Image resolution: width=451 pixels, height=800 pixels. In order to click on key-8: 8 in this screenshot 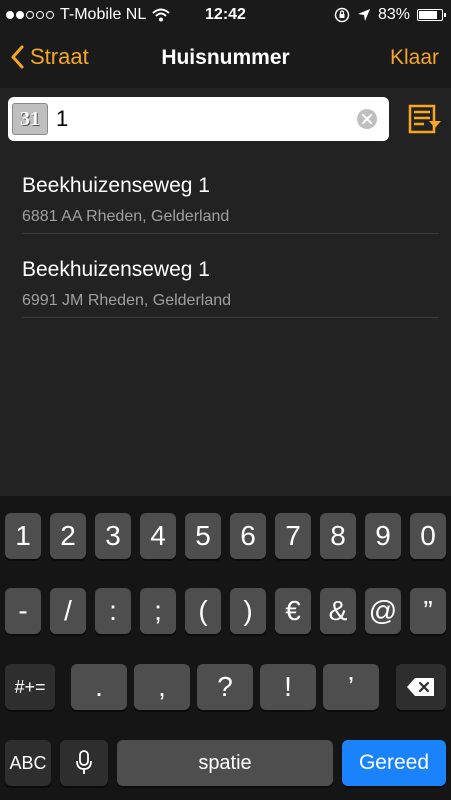, I will do `click(338, 536)`.